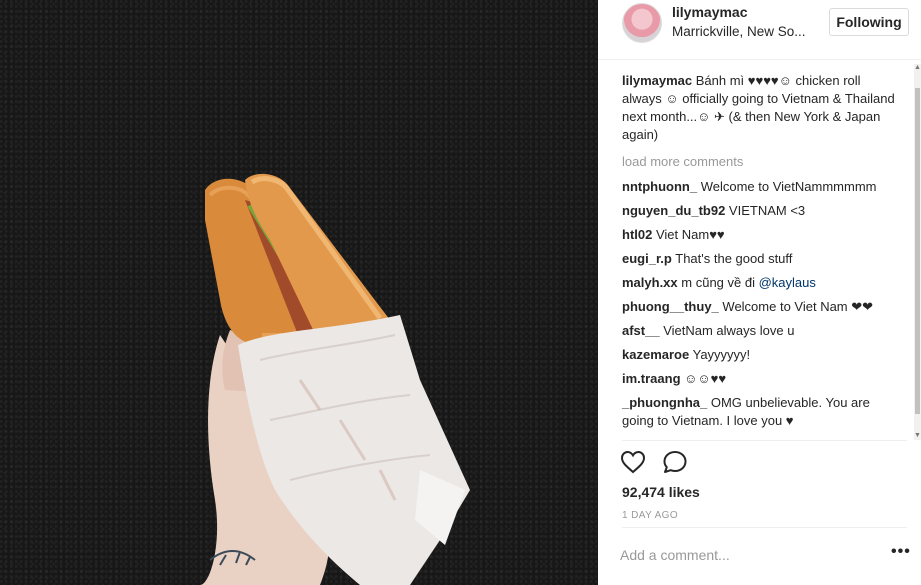 This screenshot has height=585, width=921. I want to click on comments-scrollbar: ▲ ▼, so click(917, 252).